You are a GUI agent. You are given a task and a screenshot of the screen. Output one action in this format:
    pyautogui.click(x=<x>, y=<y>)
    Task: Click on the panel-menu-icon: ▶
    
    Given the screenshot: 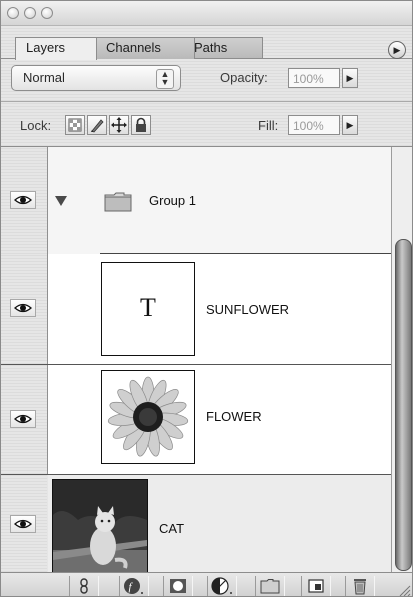 What is the action you would take?
    pyautogui.click(x=397, y=50)
    